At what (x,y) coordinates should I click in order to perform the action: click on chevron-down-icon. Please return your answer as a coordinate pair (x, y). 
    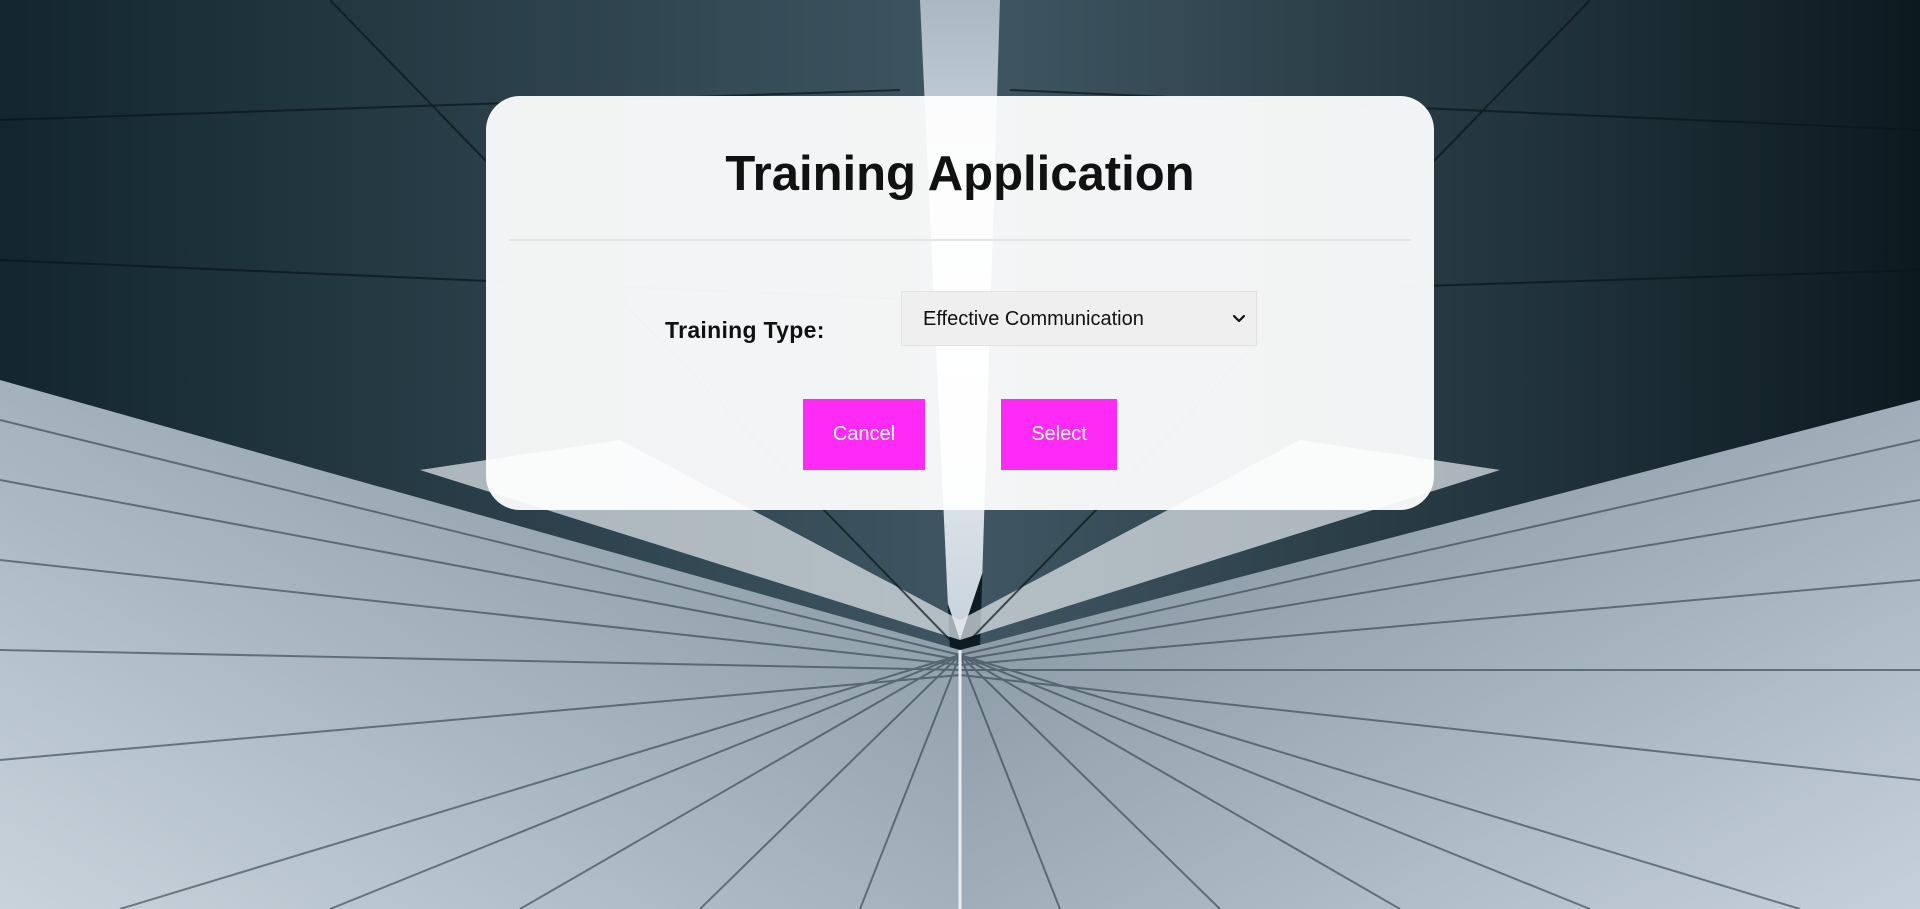
    Looking at the image, I should click on (1239, 319).